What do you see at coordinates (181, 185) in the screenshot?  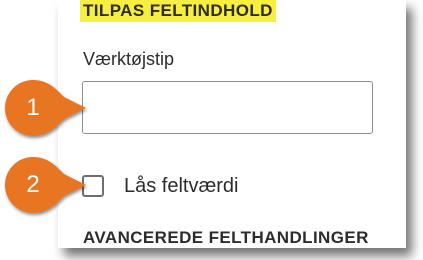 I see `lock-field-value-label: Lås feltværdi` at bounding box center [181, 185].